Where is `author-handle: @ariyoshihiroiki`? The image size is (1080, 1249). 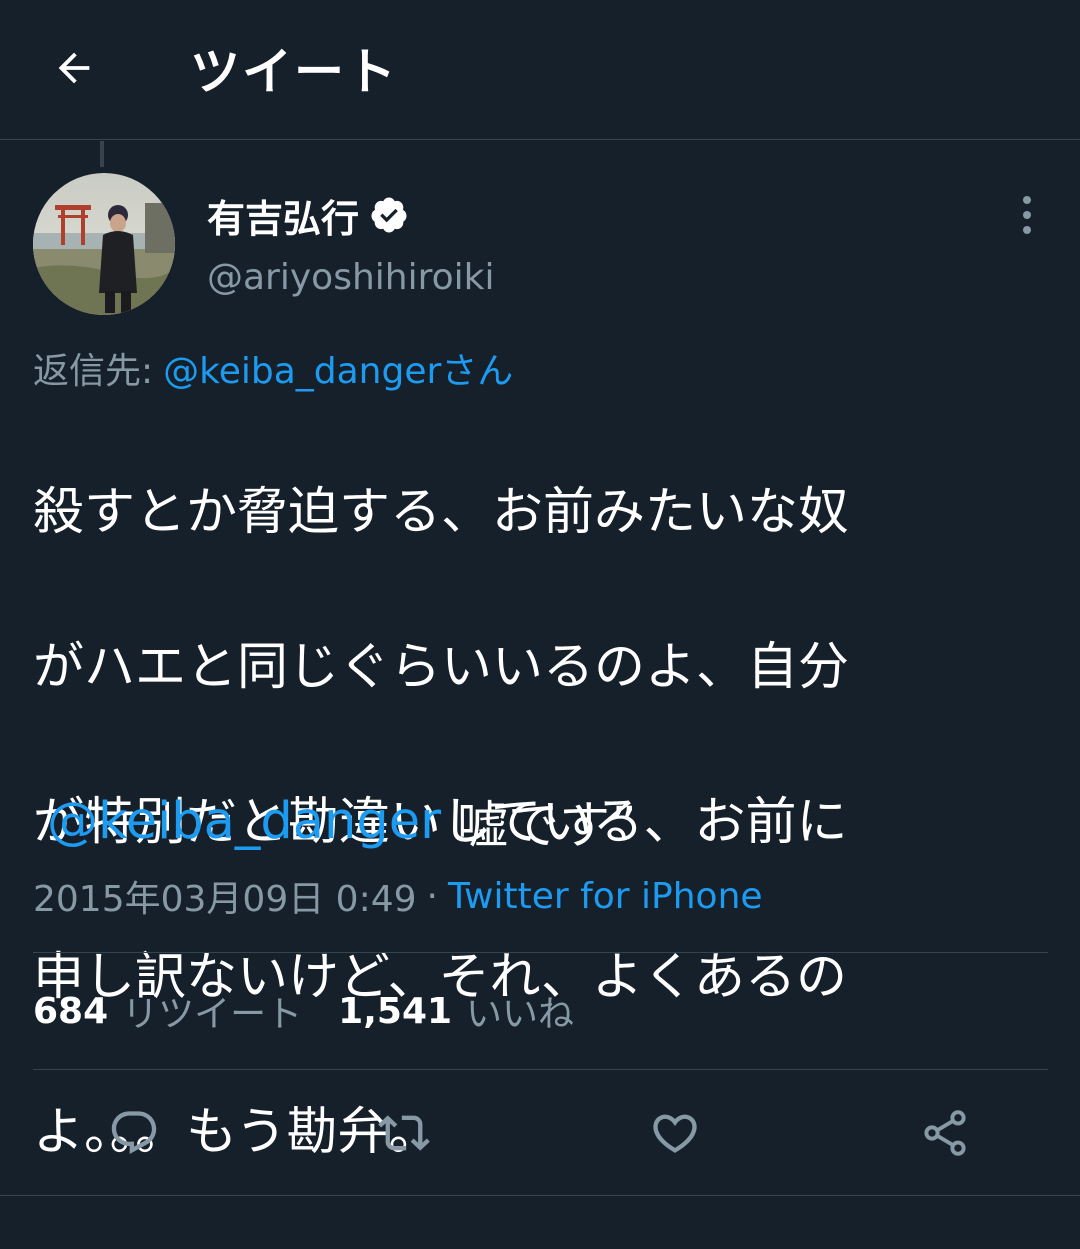 author-handle: @ariyoshihiroiki is located at coordinates (350, 277).